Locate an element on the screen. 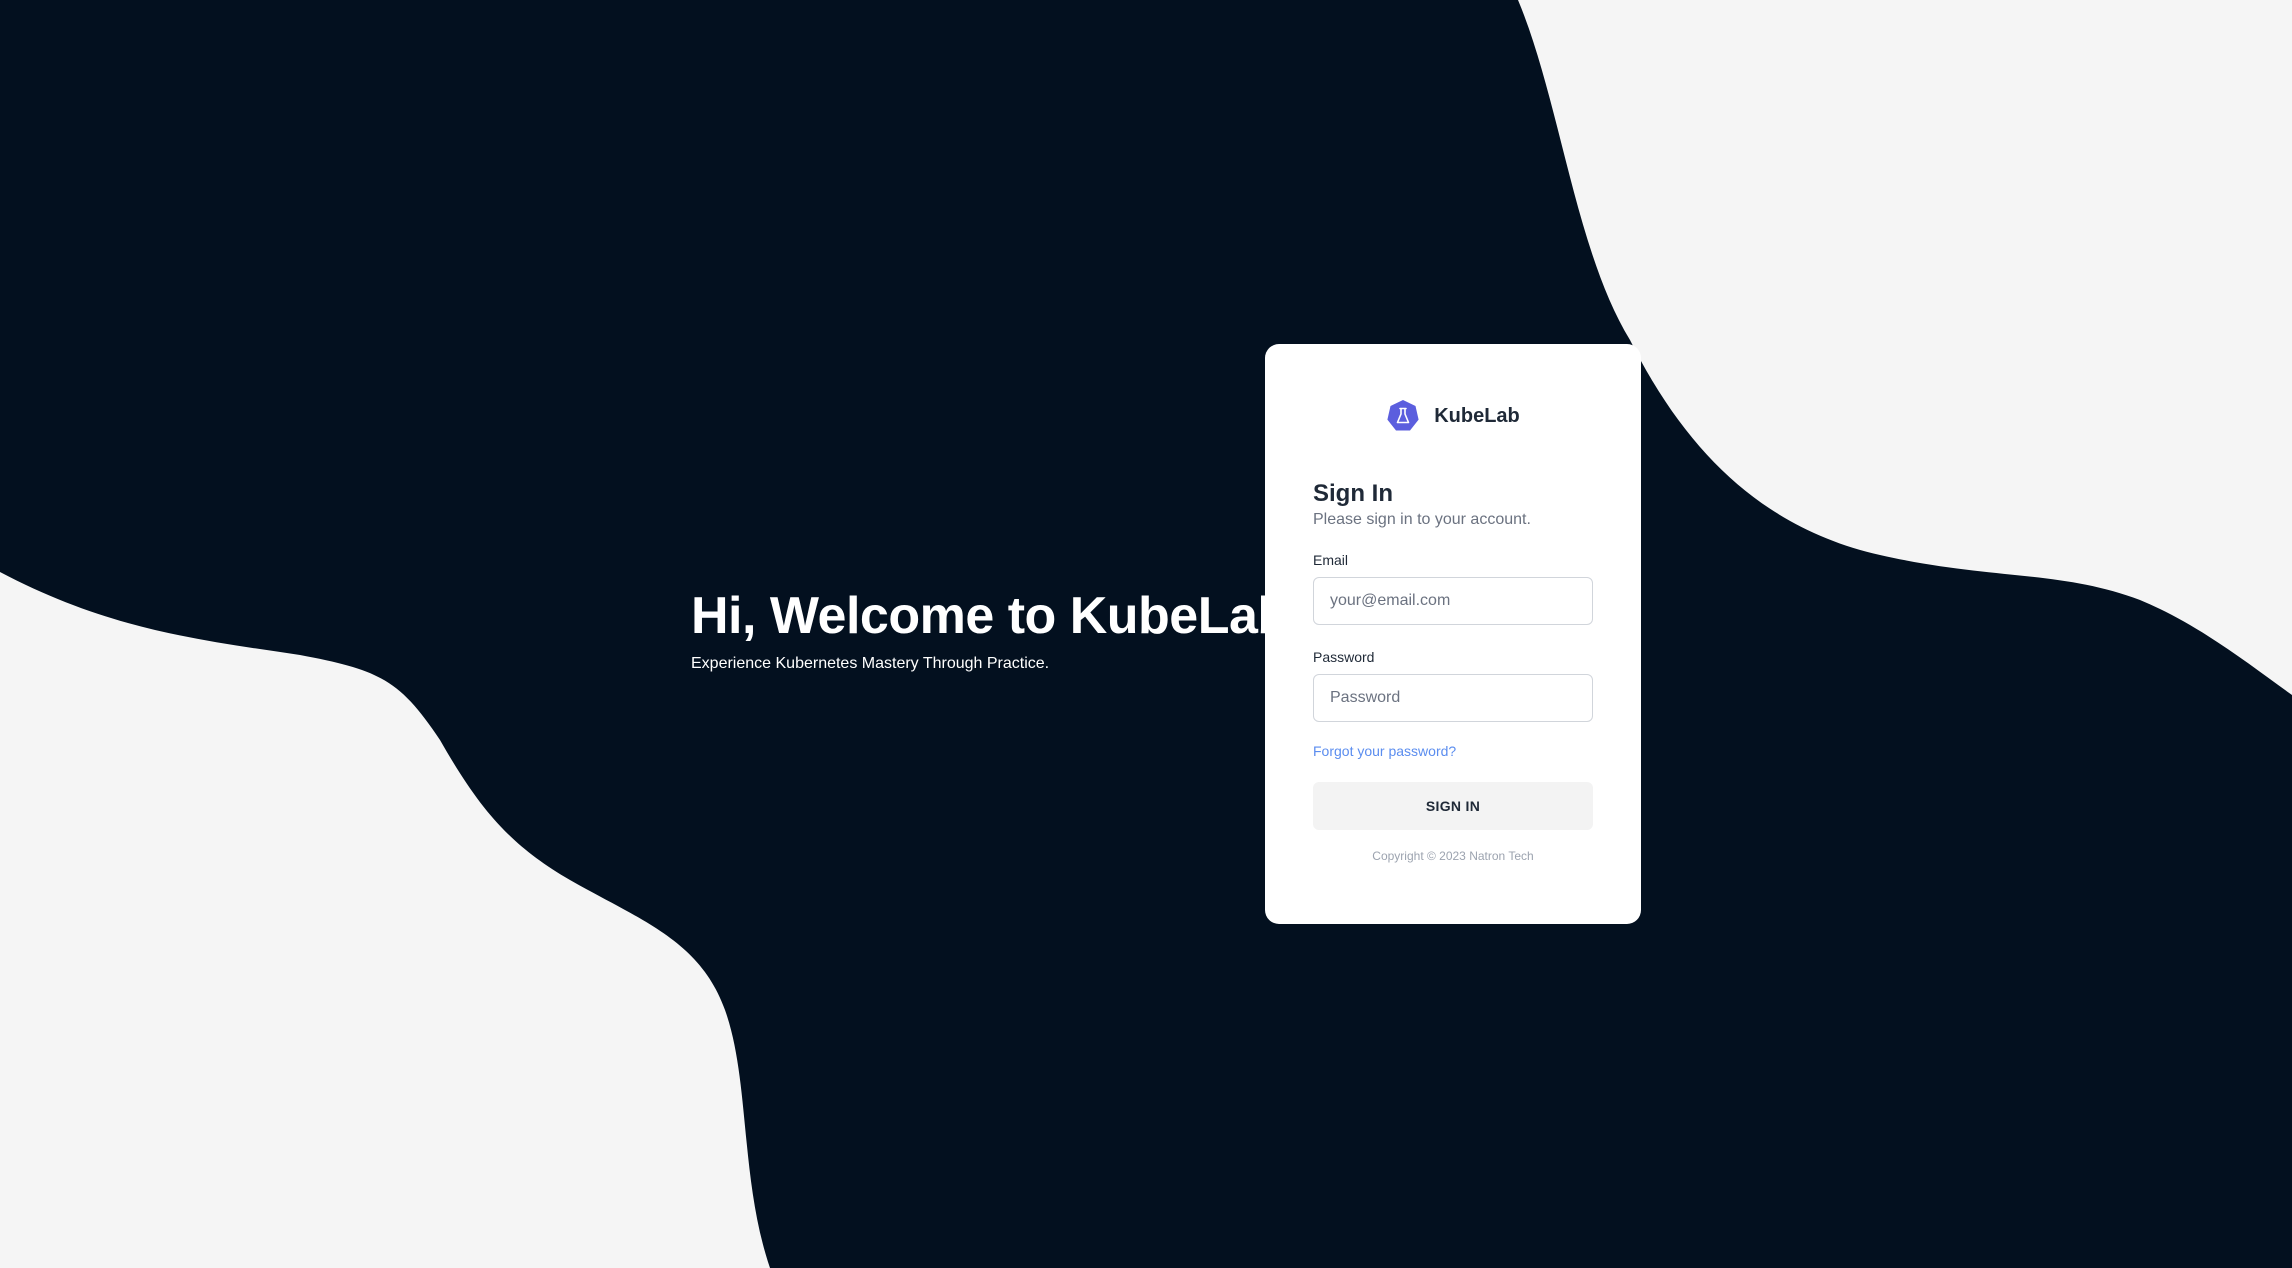 The height and width of the screenshot is (1268, 2292). password-field is located at coordinates (1453, 698).